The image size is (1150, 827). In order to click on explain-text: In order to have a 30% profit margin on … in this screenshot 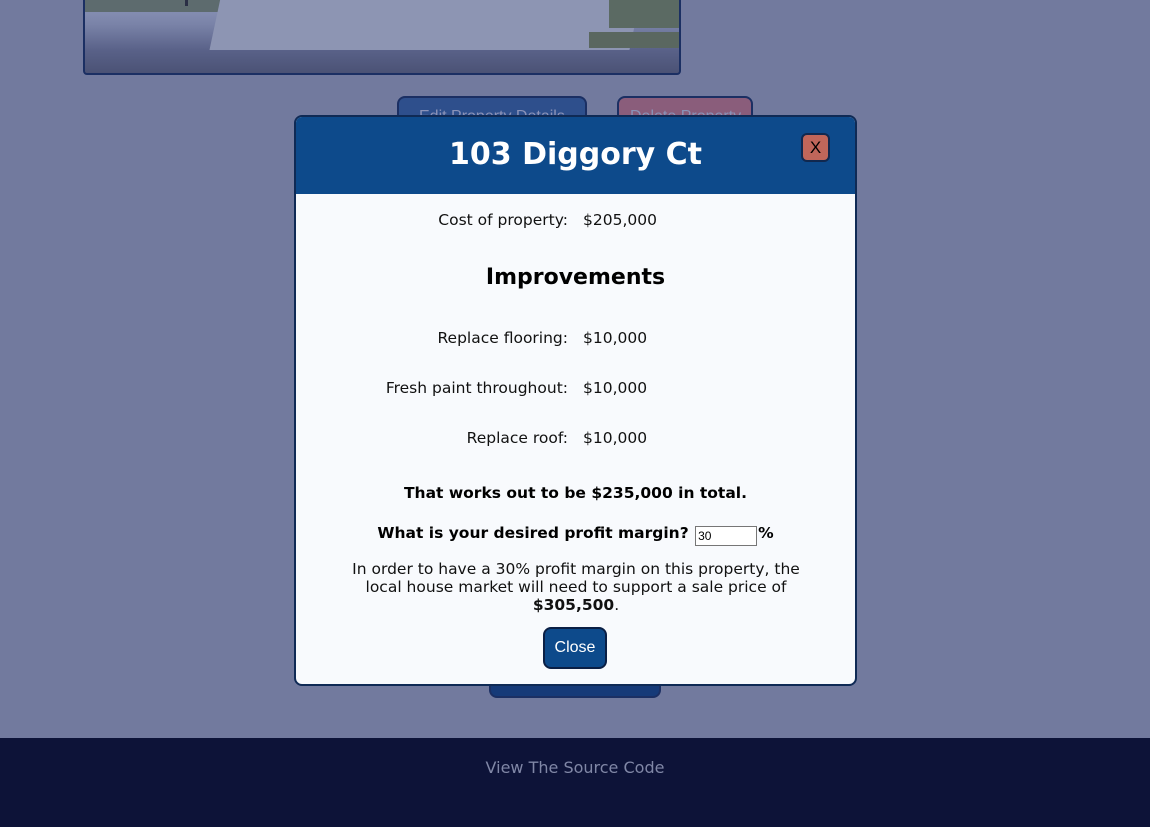, I will do `click(576, 578)`.